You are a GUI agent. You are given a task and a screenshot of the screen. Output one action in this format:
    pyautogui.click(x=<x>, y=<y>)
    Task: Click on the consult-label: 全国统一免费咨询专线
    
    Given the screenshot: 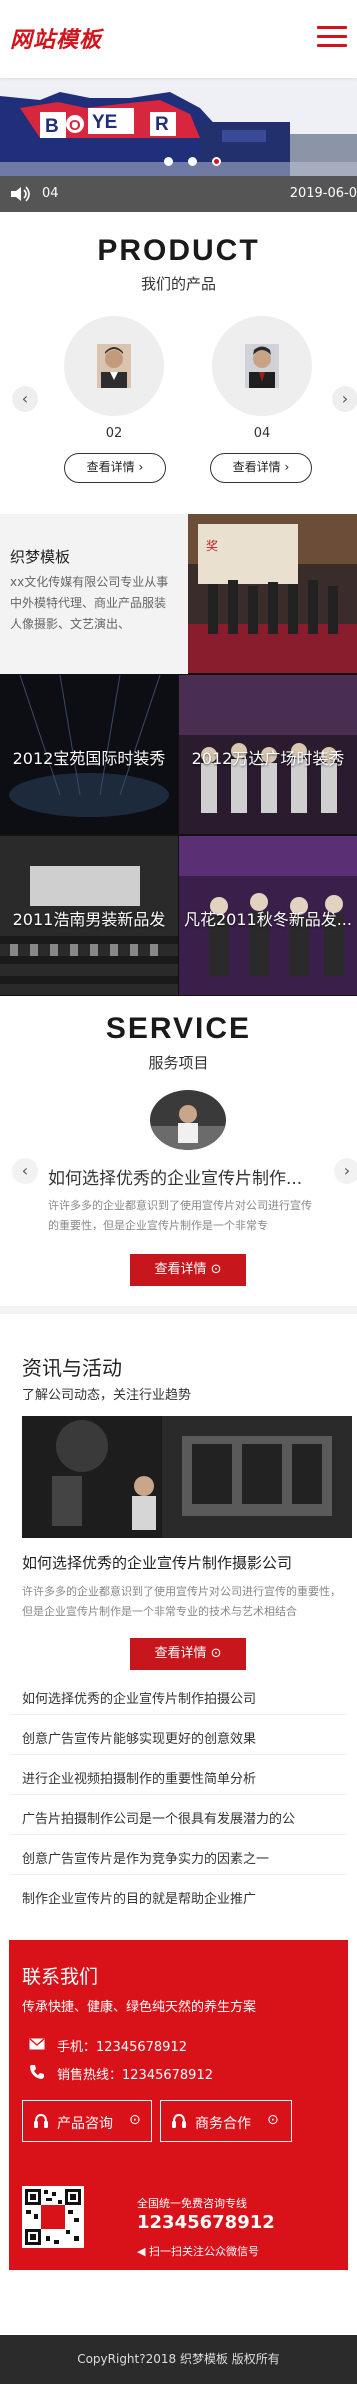 What is the action you would take?
    pyautogui.click(x=192, y=2203)
    